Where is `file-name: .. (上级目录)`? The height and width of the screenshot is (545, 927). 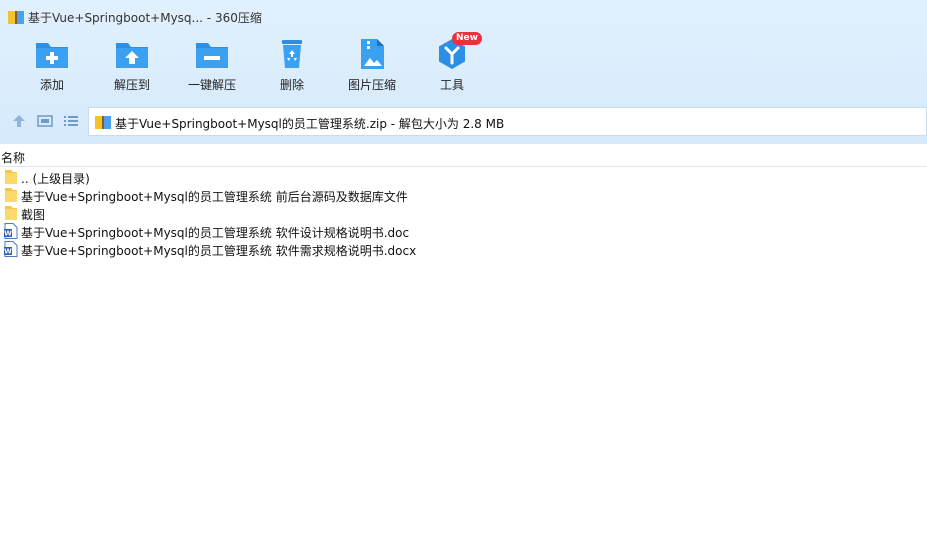 file-name: .. (上级目录) is located at coordinates (55, 179).